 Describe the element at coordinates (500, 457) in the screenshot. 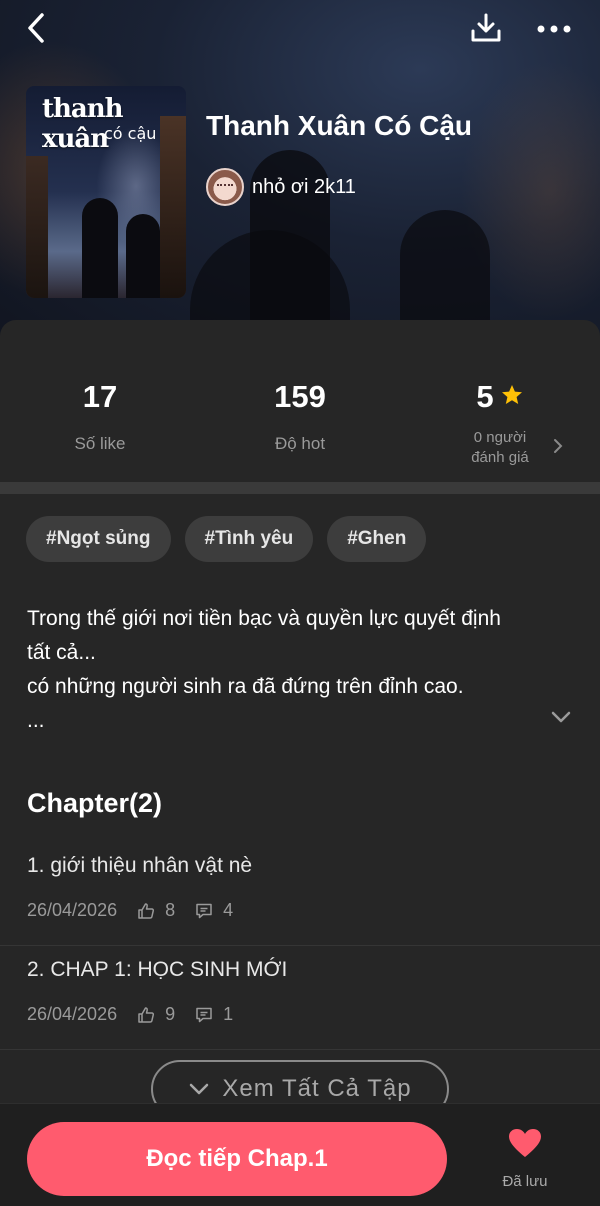

I see `rating-count-sublabel: đánh giá` at that location.